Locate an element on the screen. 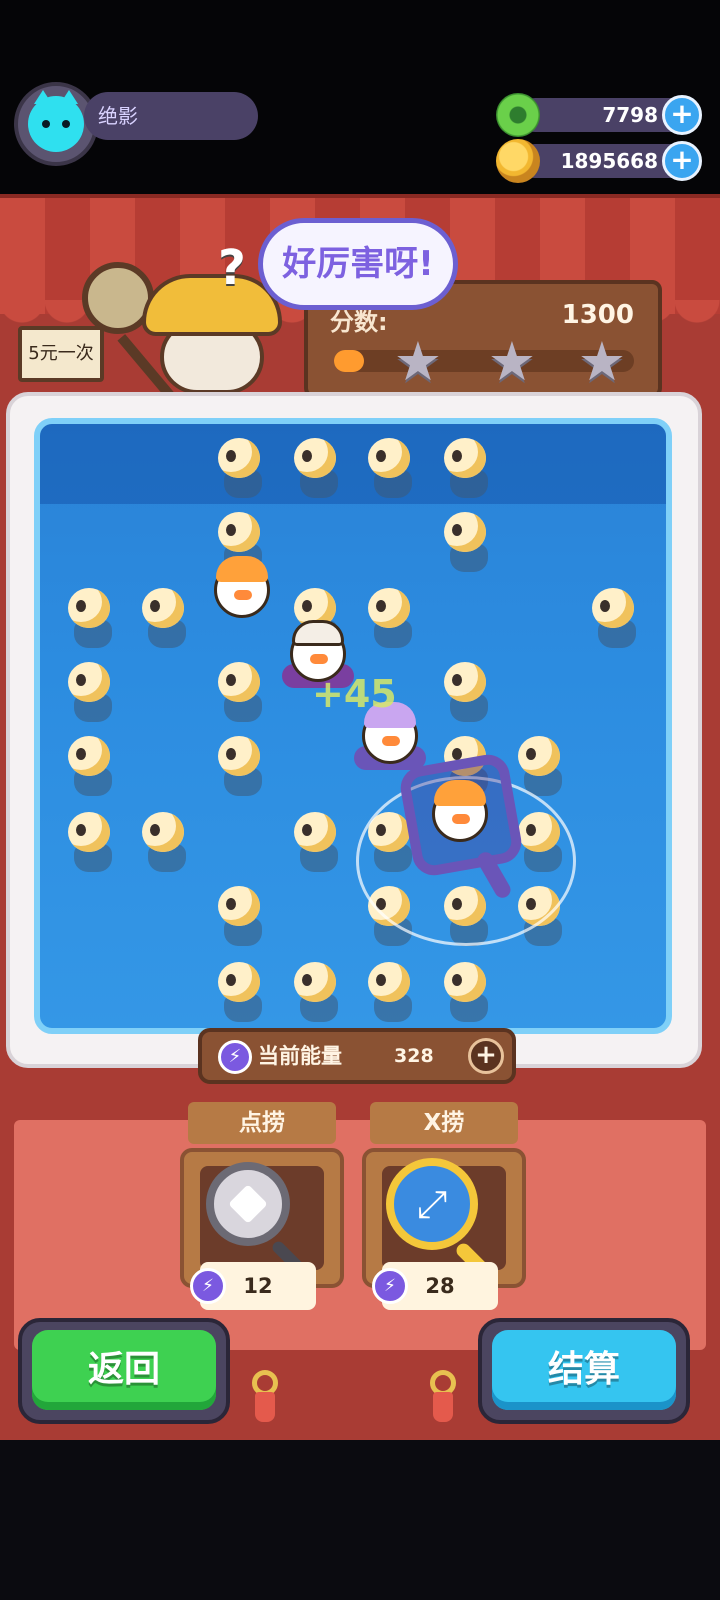  coin-count: 1895668 is located at coordinates (609, 161).